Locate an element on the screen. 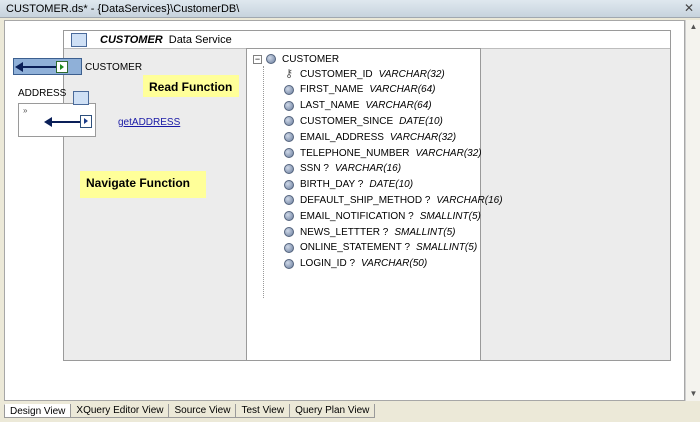 Image resolution: width=700 pixels, height=422 pixels. tab-test-view: Test View is located at coordinates (263, 411).